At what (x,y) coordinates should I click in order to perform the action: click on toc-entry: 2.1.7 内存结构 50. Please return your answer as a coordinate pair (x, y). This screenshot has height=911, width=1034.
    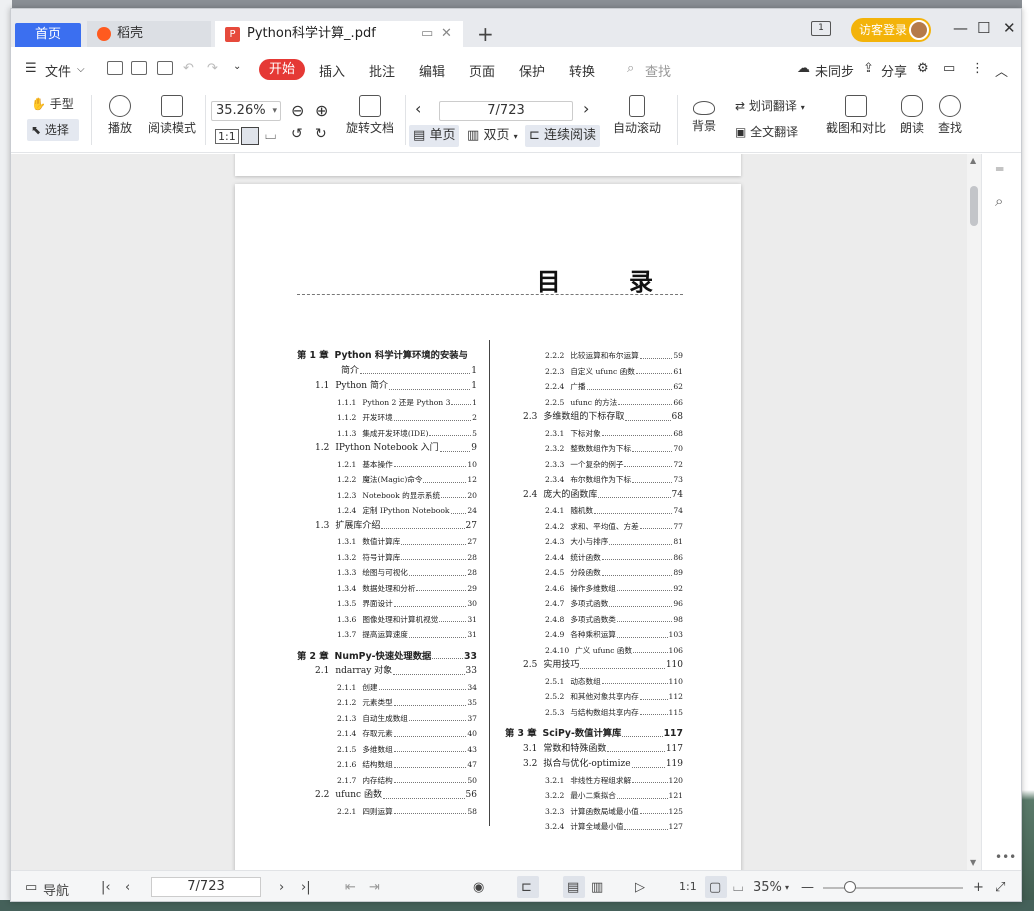
    Looking at the image, I should click on (387, 781).